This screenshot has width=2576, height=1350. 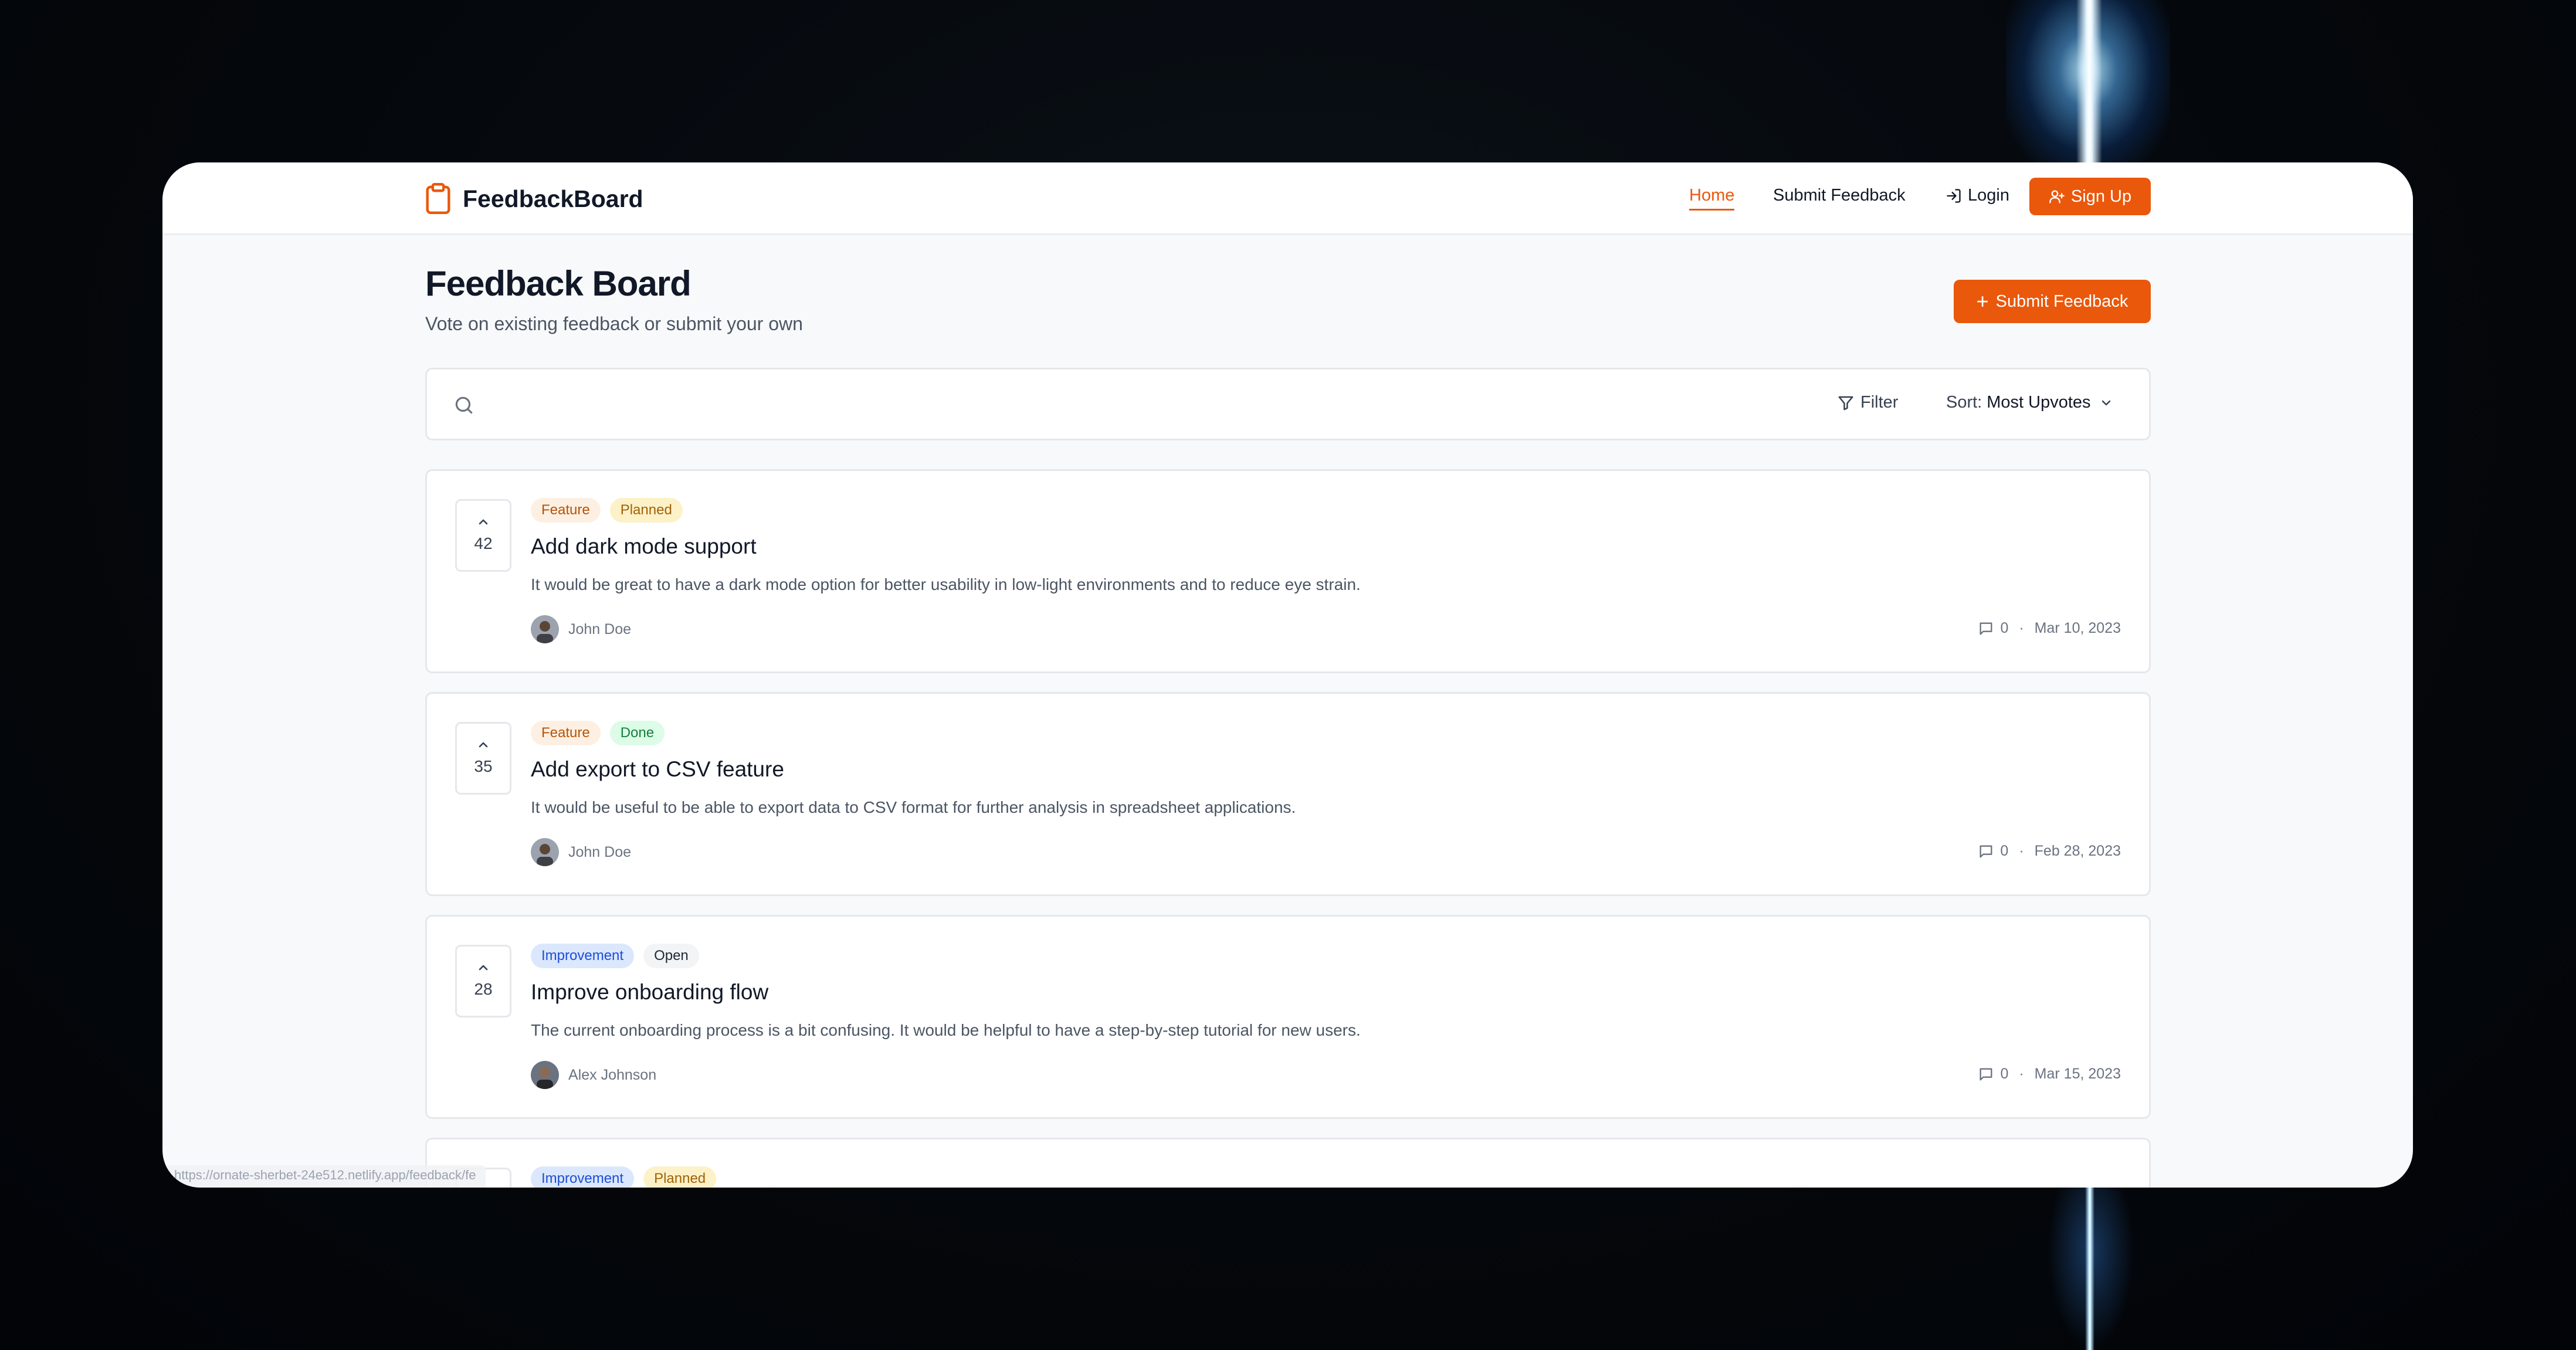 What do you see at coordinates (2077, 1074) in the screenshot?
I see `feedback-date: Mar 15, 2023` at bounding box center [2077, 1074].